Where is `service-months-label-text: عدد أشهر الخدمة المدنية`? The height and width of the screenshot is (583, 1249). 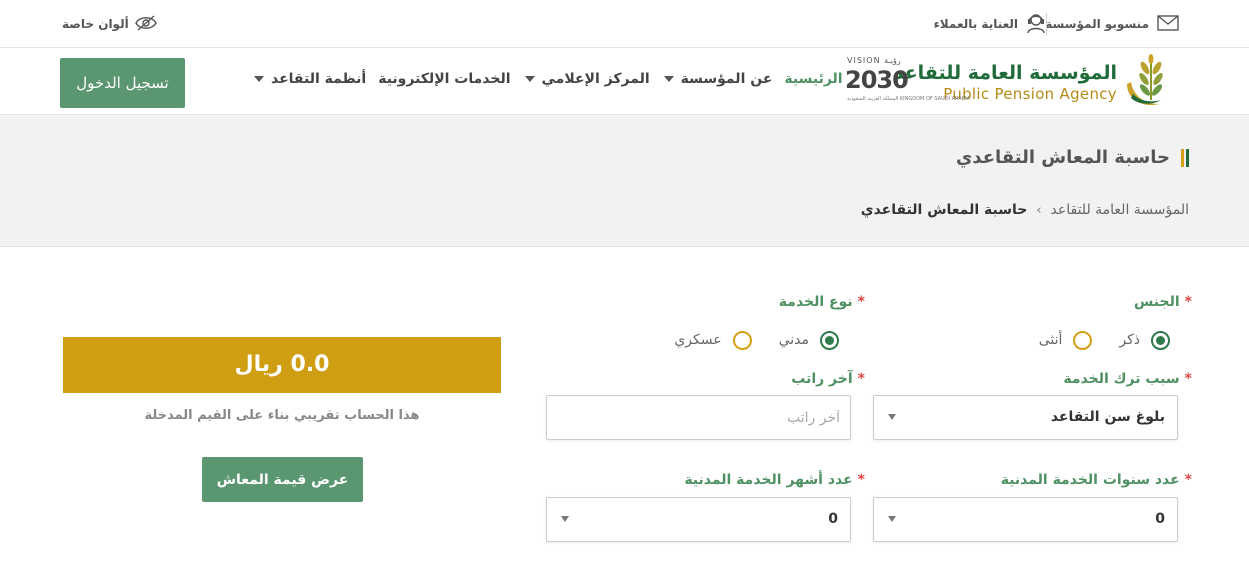
service-months-label-text: عدد أشهر الخدمة المدنية is located at coordinates (768, 480).